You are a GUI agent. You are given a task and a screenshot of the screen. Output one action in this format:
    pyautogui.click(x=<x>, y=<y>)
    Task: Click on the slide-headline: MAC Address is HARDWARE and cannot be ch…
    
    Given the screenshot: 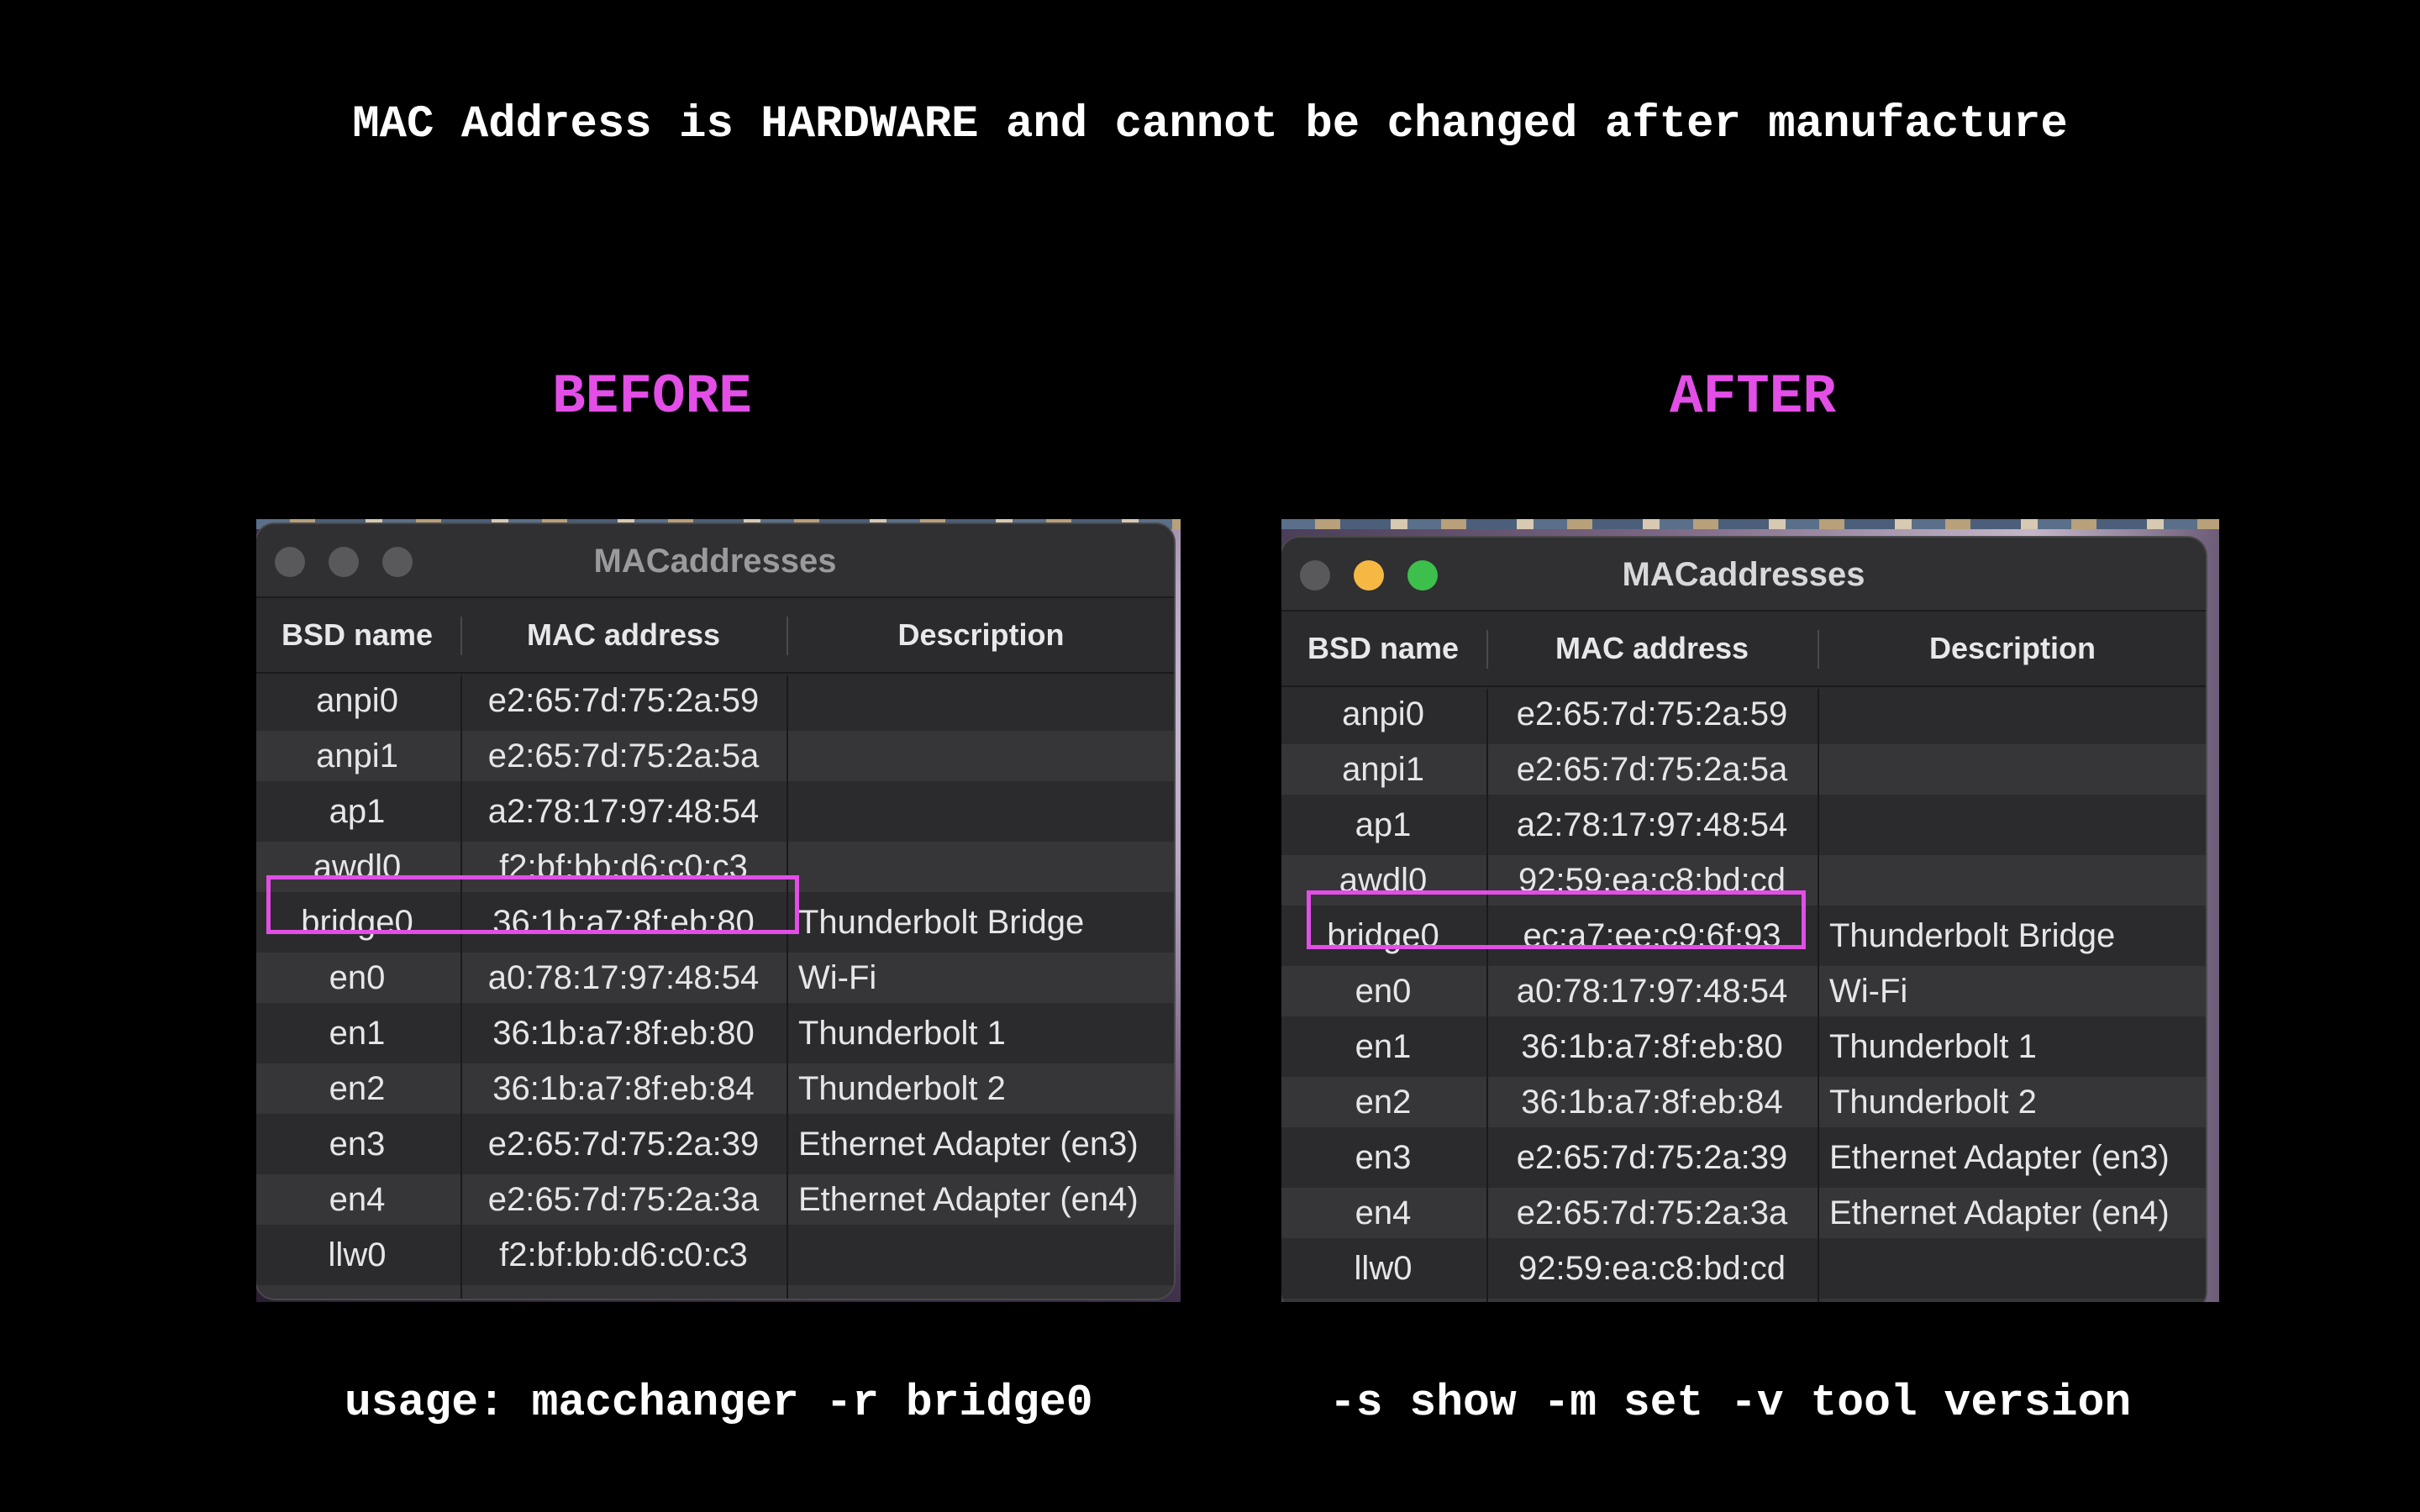 What is the action you would take?
    pyautogui.click(x=1210, y=124)
    